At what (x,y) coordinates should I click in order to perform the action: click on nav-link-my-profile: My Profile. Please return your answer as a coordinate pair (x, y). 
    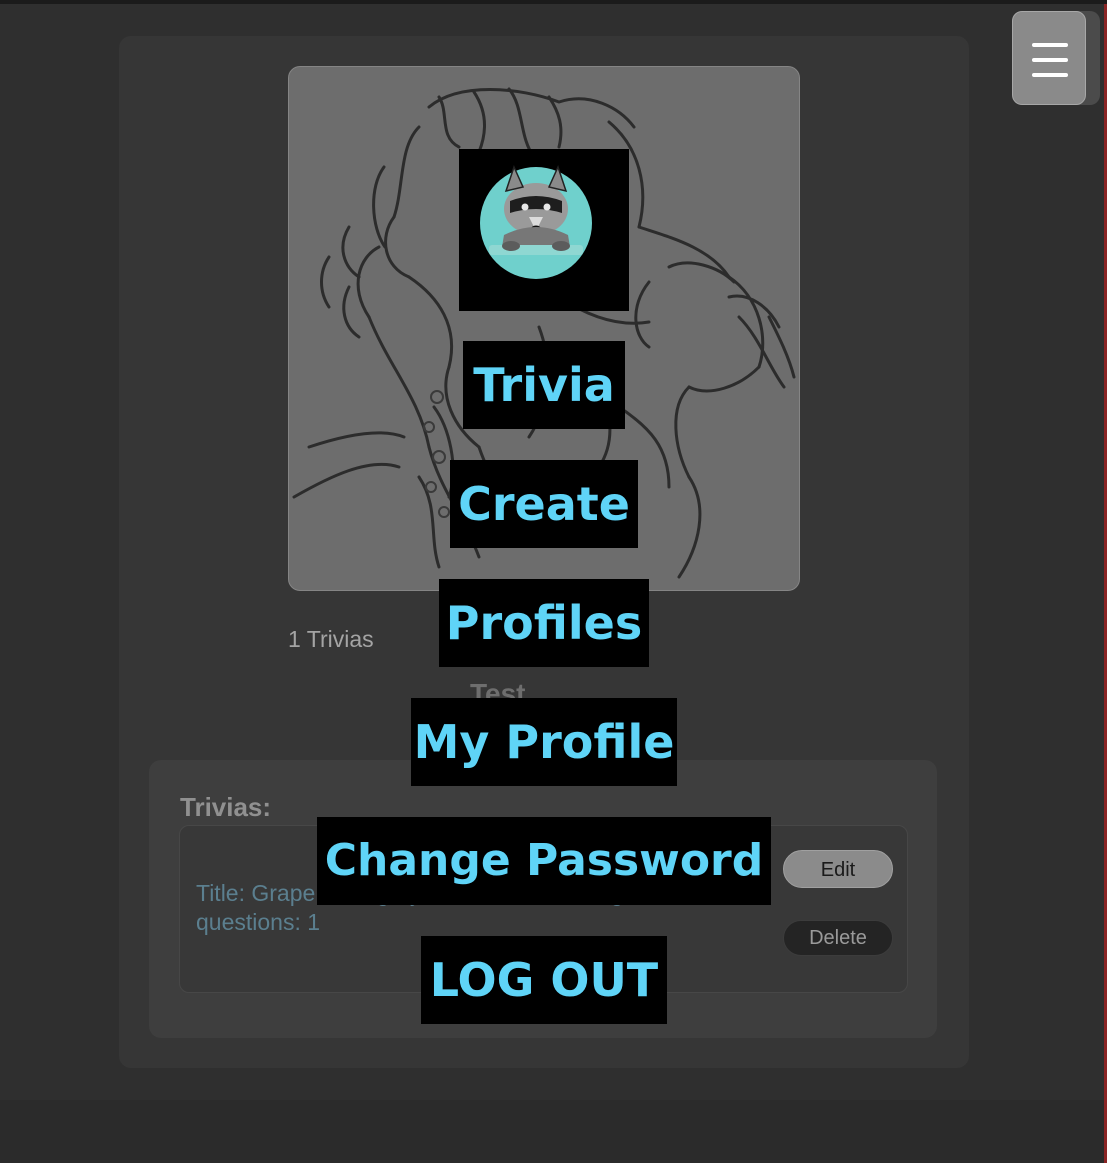
    Looking at the image, I should click on (544, 742).